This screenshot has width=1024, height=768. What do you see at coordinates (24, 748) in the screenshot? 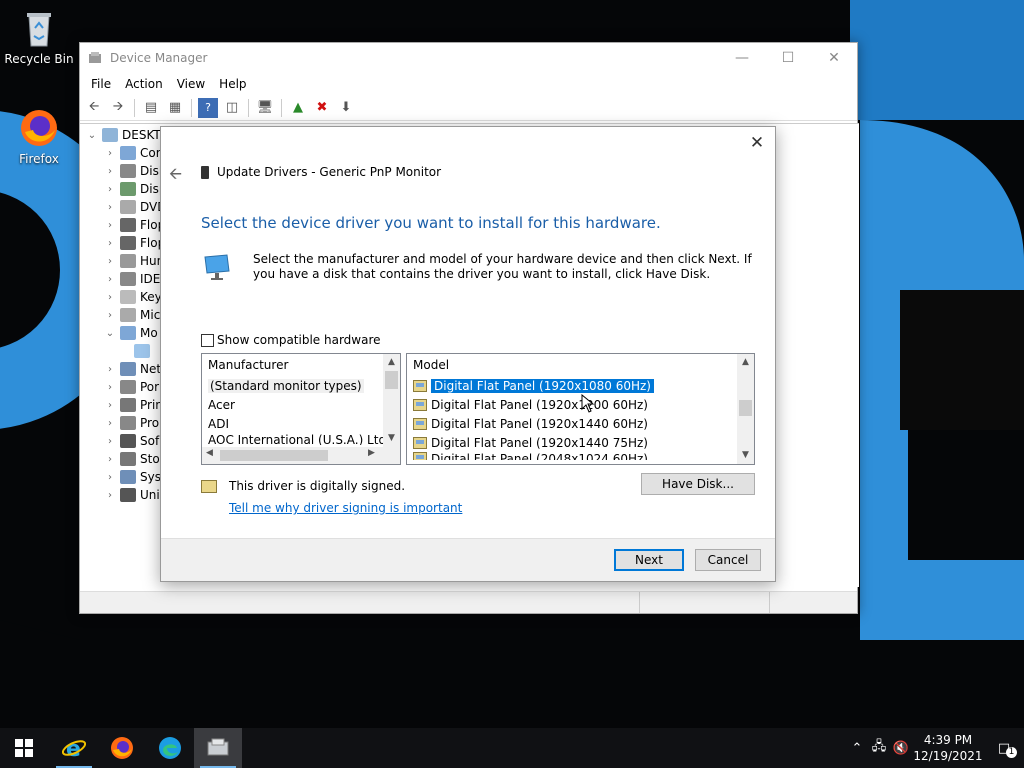
I see `start-button` at bounding box center [24, 748].